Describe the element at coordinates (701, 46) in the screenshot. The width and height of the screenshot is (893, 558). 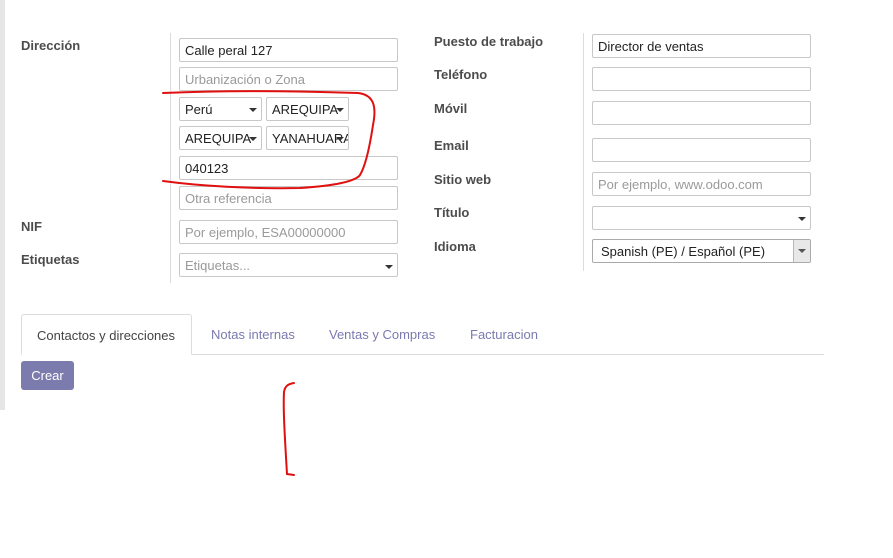
I see `job-position-input` at that location.